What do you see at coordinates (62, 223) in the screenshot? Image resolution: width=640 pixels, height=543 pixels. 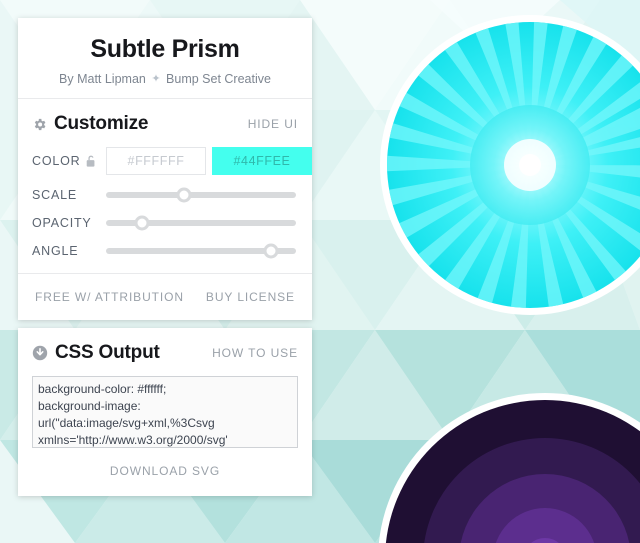 I see `opacity-label: OPACITY` at bounding box center [62, 223].